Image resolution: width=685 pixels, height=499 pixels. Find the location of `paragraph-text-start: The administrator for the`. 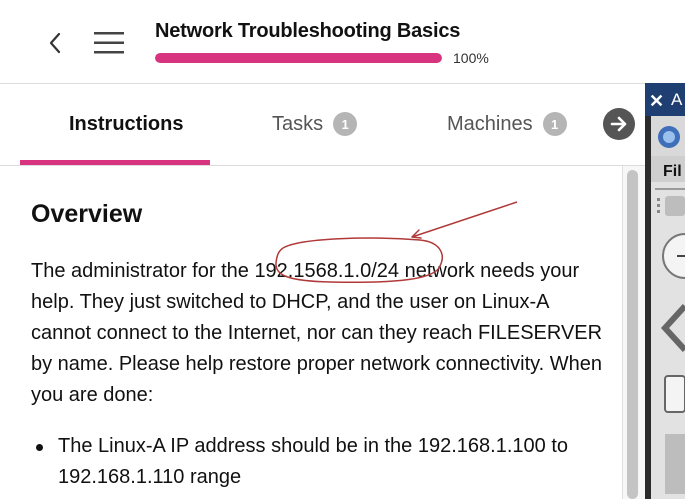

paragraph-text-start: The administrator for the is located at coordinates (143, 271).